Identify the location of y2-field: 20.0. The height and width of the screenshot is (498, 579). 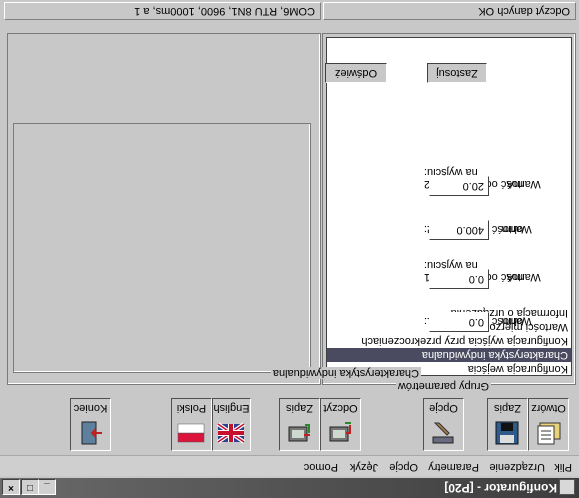
(459, 186).